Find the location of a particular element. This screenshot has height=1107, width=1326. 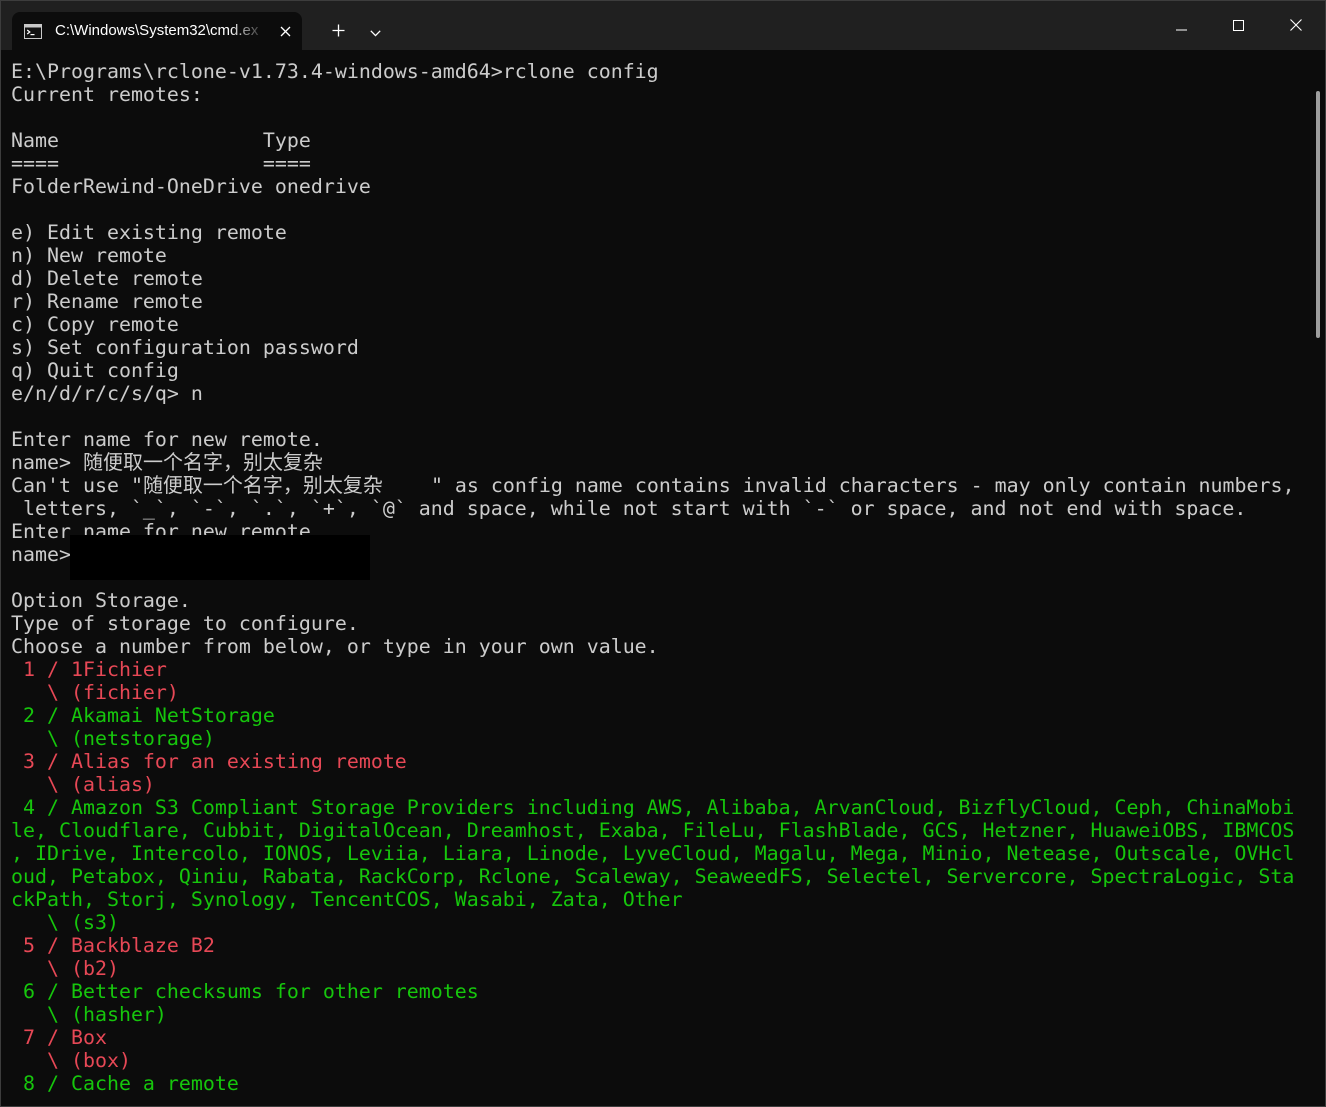

minimize-icon is located at coordinates (1181, 25).